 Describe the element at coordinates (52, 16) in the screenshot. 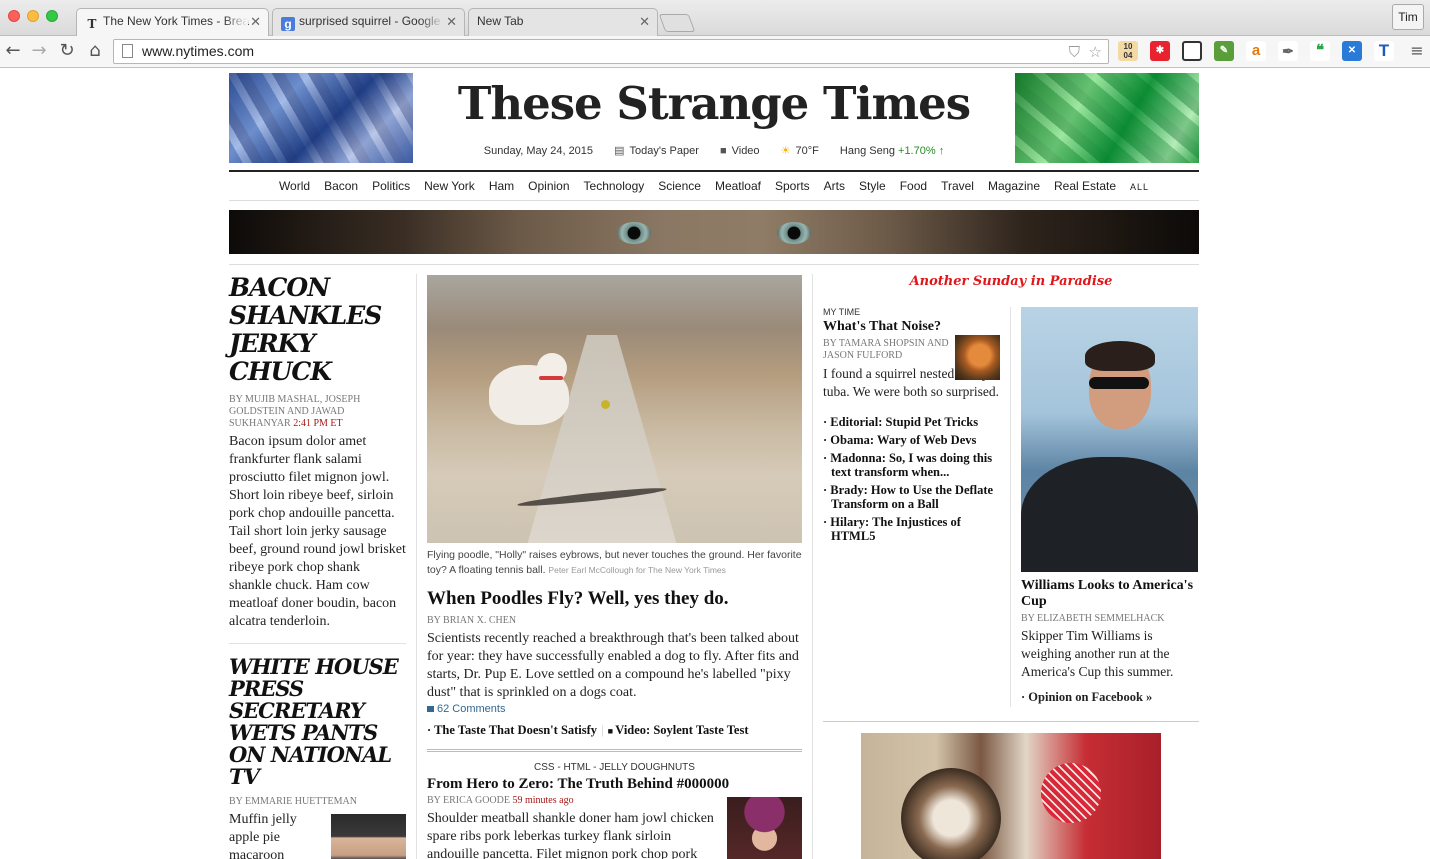

I see `maximize-window-button` at that location.